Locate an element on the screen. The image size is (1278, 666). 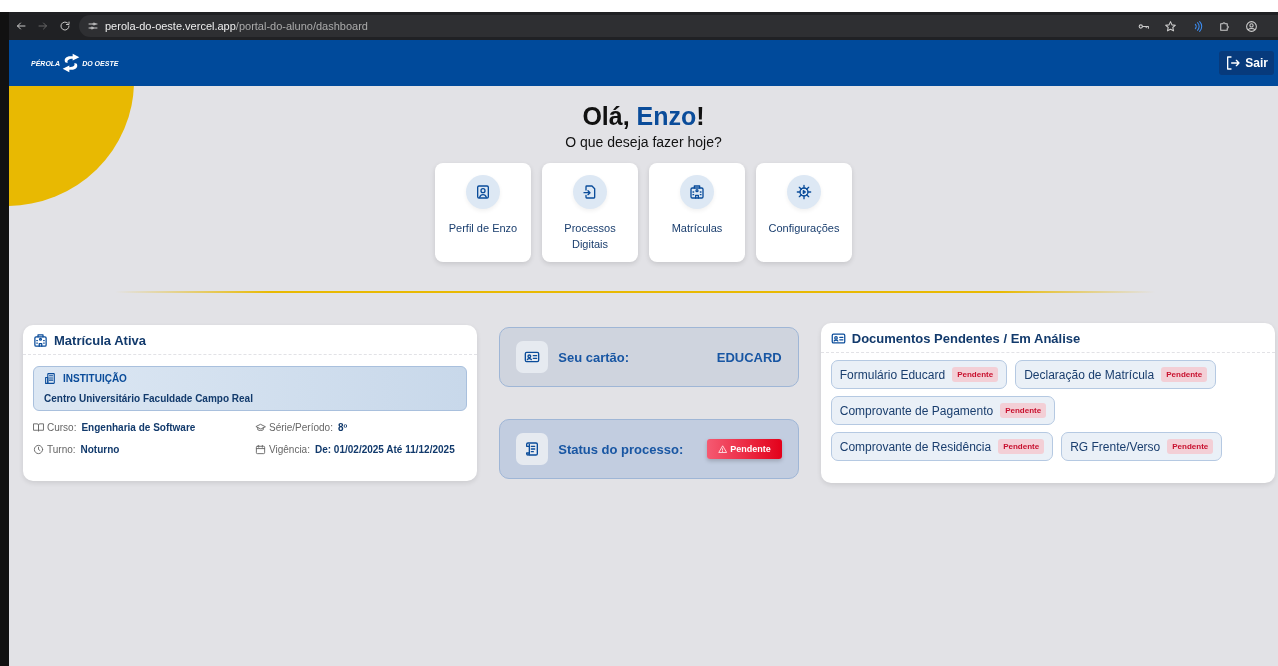
greeting-title: Olá, Enzo! is located at coordinates (643, 116).